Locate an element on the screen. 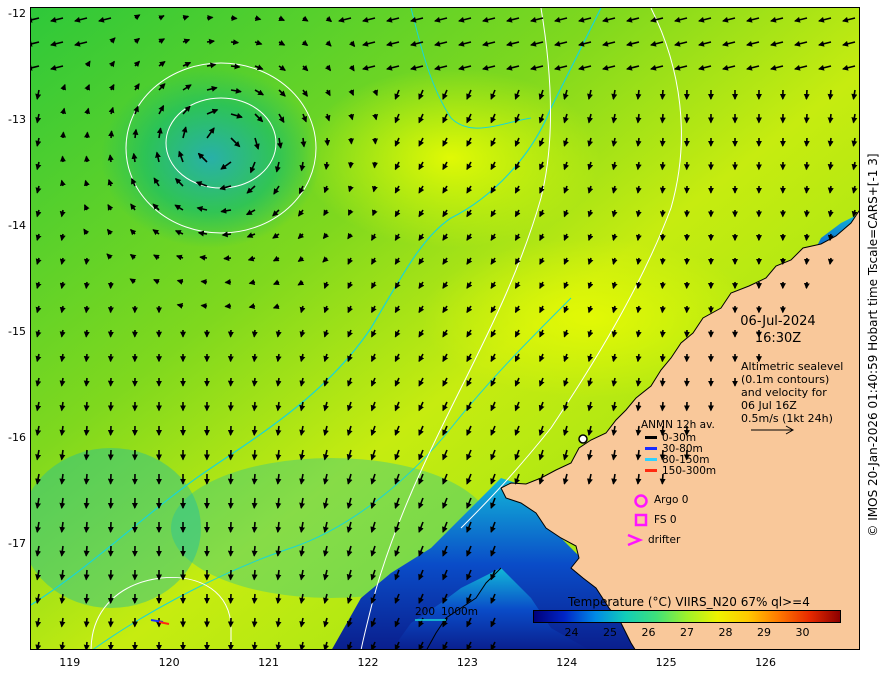 Image resolution: width=880 pixels, height=680 pixels. lat-tick-label: -13 is located at coordinates (17, 120).